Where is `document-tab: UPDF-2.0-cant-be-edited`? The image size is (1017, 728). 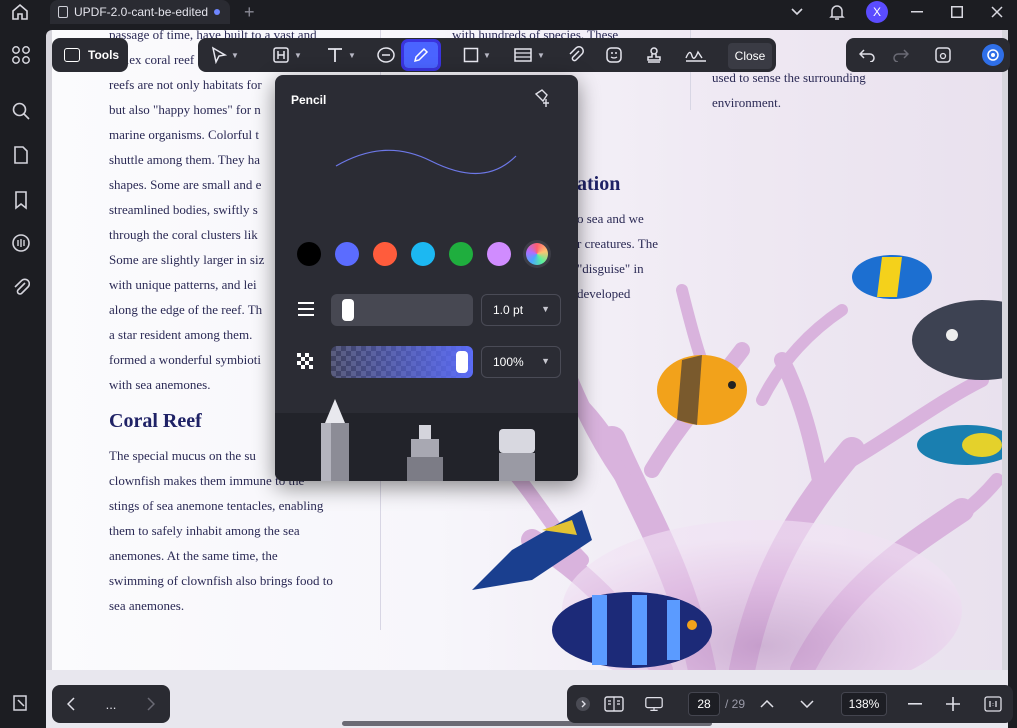 document-tab: UPDF-2.0-cant-be-edited is located at coordinates (140, 12).